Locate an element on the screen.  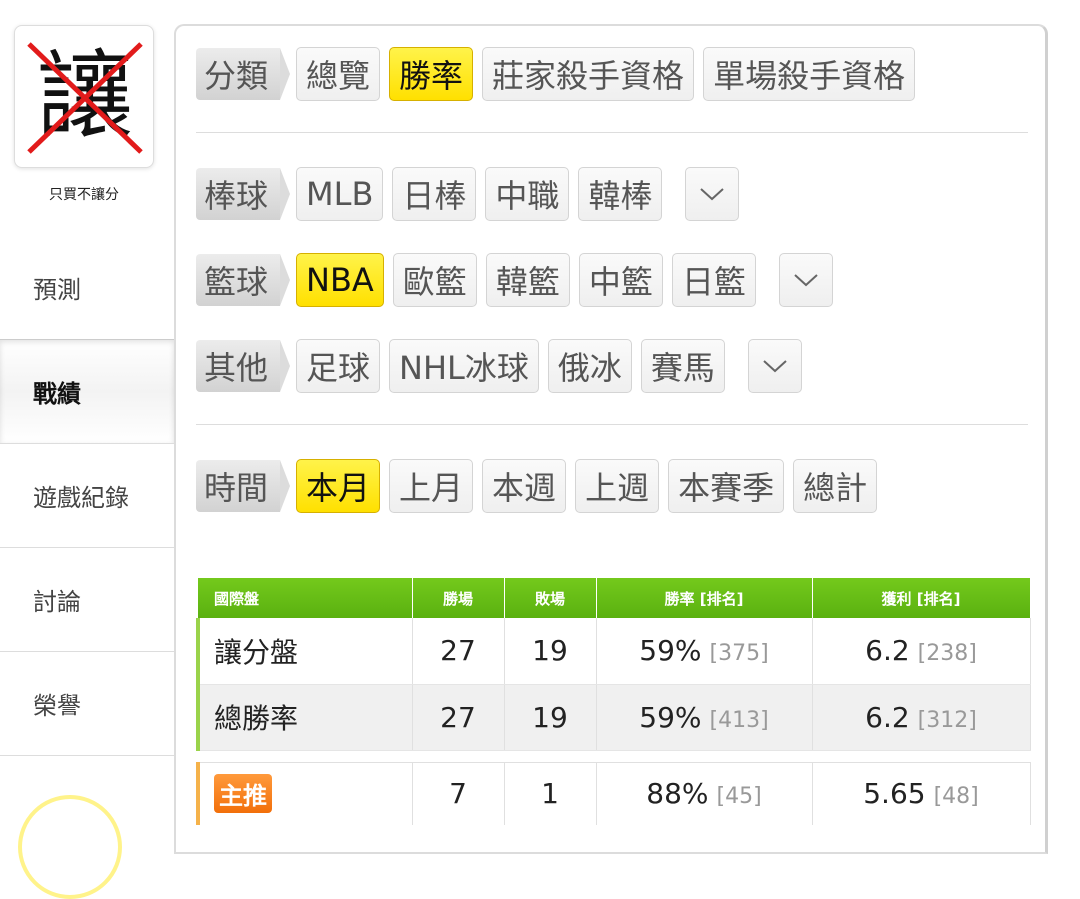
header-losses: 敗場 is located at coordinates (550, 598).